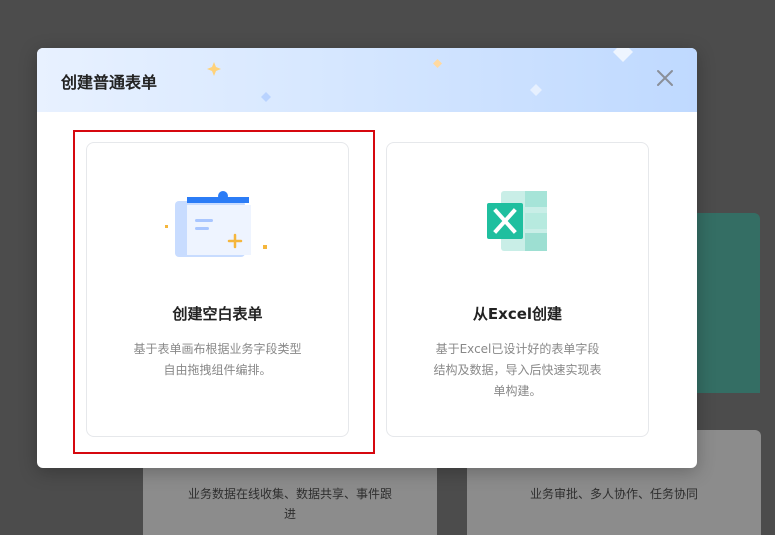 This screenshot has height=535, width=775. What do you see at coordinates (665, 78) in the screenshot?
I see `close-icon` at bounding box center [665, 78].